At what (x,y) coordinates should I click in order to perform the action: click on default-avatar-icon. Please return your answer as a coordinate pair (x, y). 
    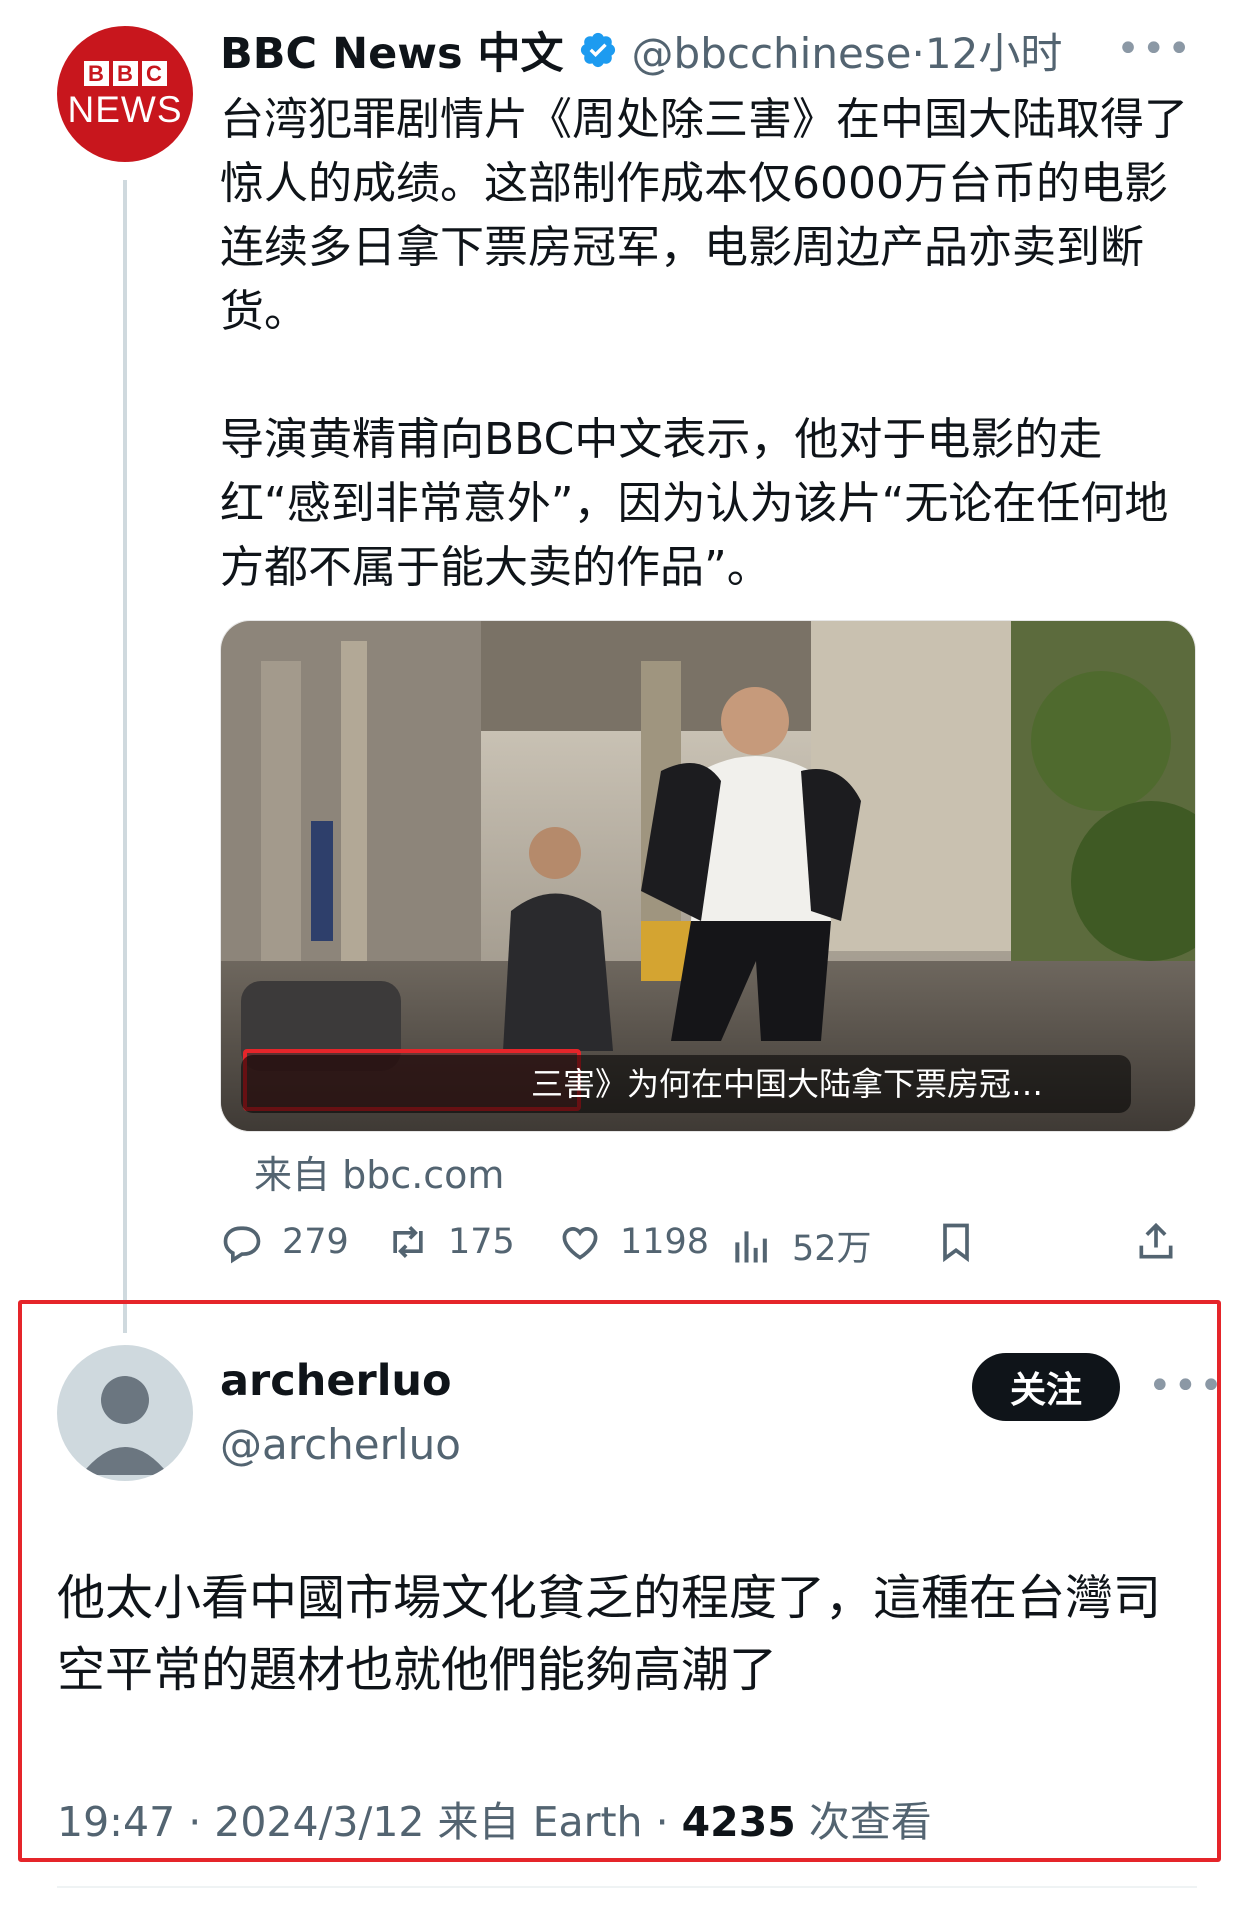
    Looking at the image, I should click on (125, 1425).